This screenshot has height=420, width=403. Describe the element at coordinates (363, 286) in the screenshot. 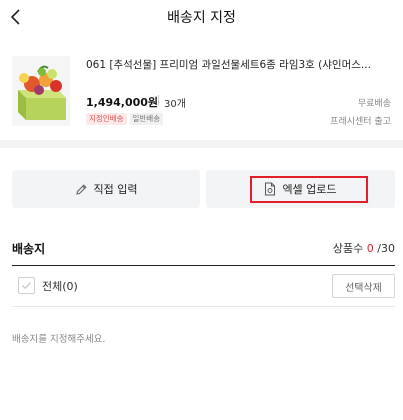

I see `delete-selected-button: 선택삭제` at that location.